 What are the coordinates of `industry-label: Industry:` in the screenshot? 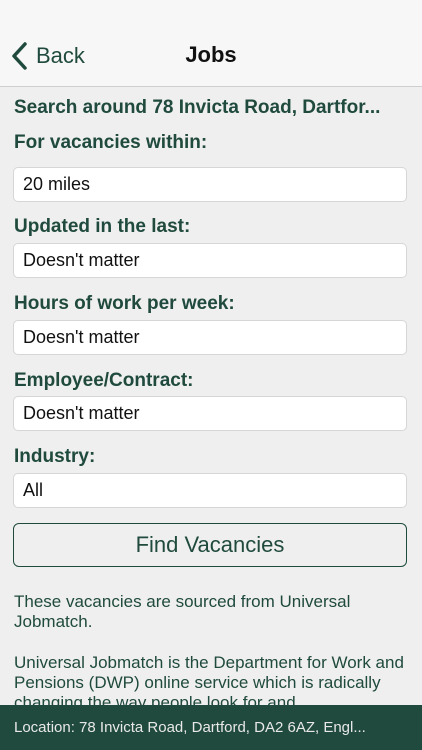 It's located at (55, 456).